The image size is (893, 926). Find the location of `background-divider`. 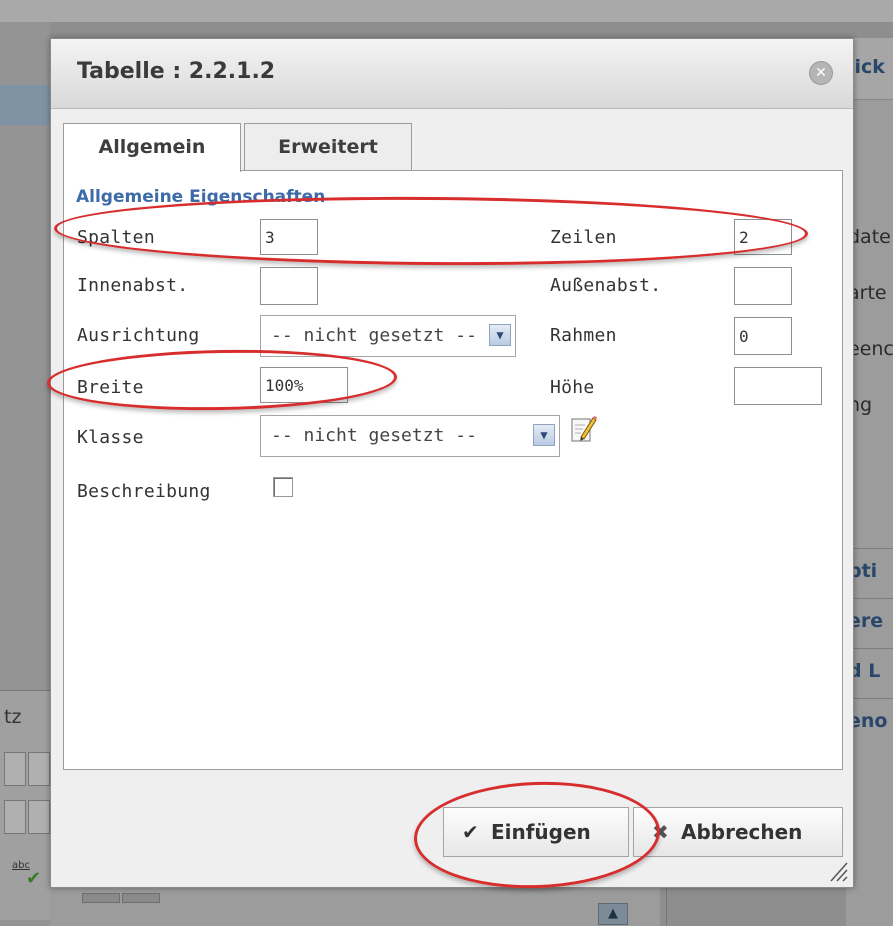

background-divider is located at coordinates (666, 906).